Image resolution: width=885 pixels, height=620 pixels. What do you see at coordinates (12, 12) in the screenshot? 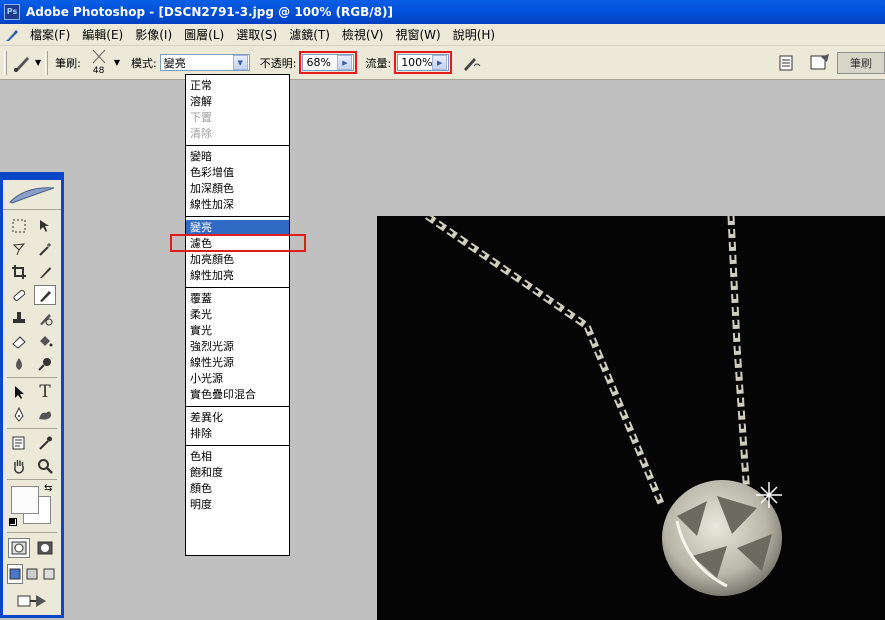
I see `photoshop-logo-icon: Ps` at bounding box center [12, 12].